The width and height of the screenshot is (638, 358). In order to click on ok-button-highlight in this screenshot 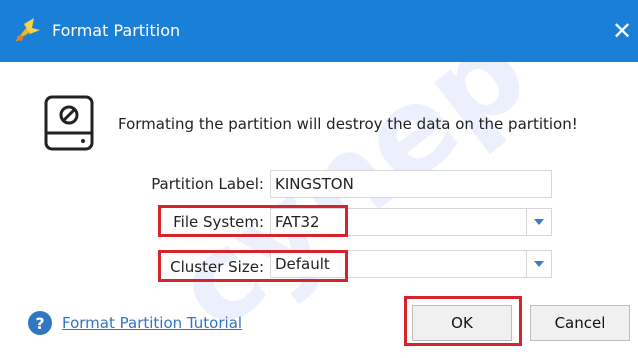, I will do `click(463, 321)`.